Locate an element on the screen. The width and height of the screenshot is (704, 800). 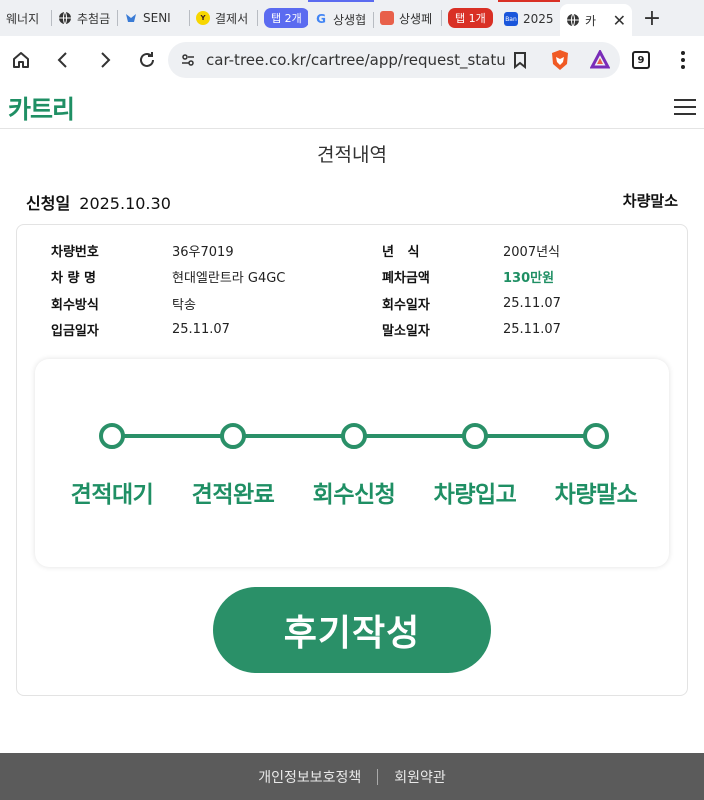
reload-icon is located at coordinates (147, 60).